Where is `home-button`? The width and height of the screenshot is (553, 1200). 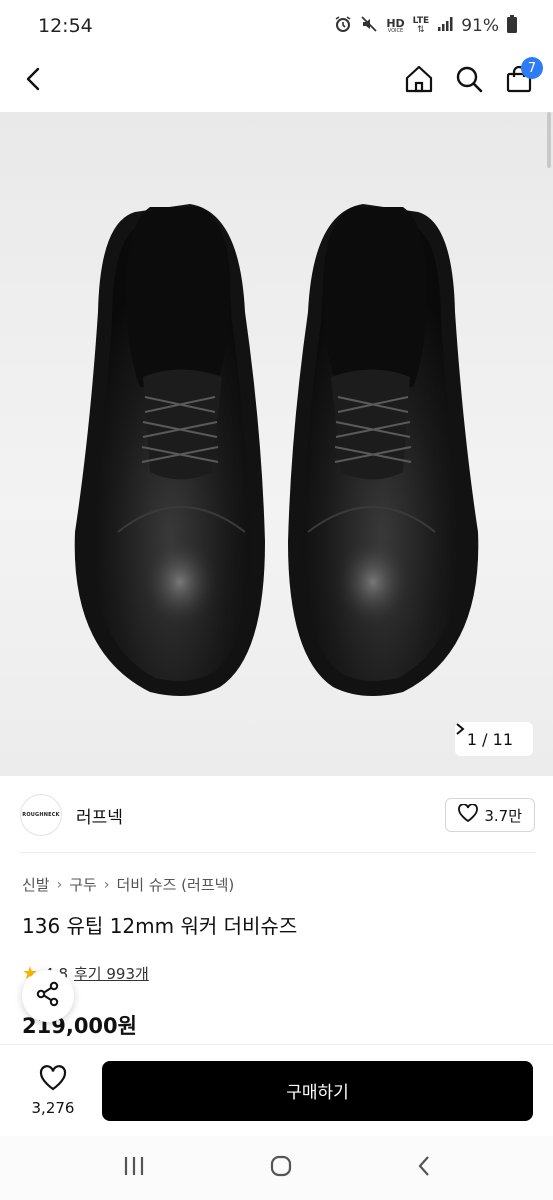 home-button is located at coordinates (419, 81).